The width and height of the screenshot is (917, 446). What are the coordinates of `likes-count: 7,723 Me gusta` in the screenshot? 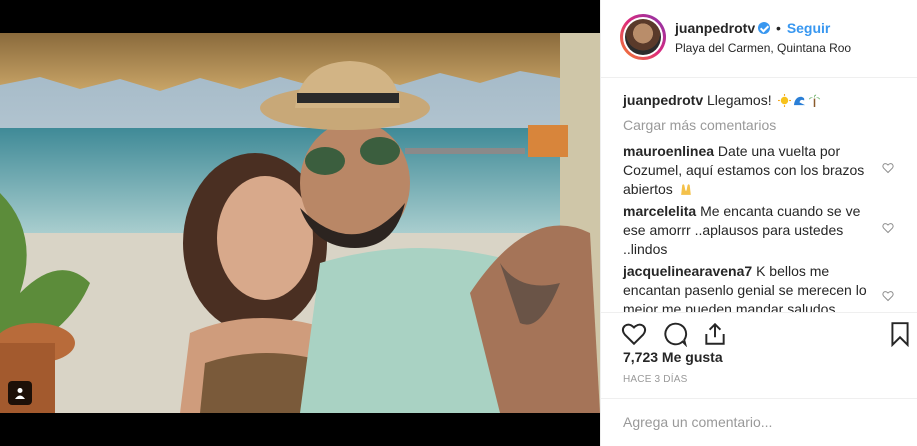 It's located at (673, 357).